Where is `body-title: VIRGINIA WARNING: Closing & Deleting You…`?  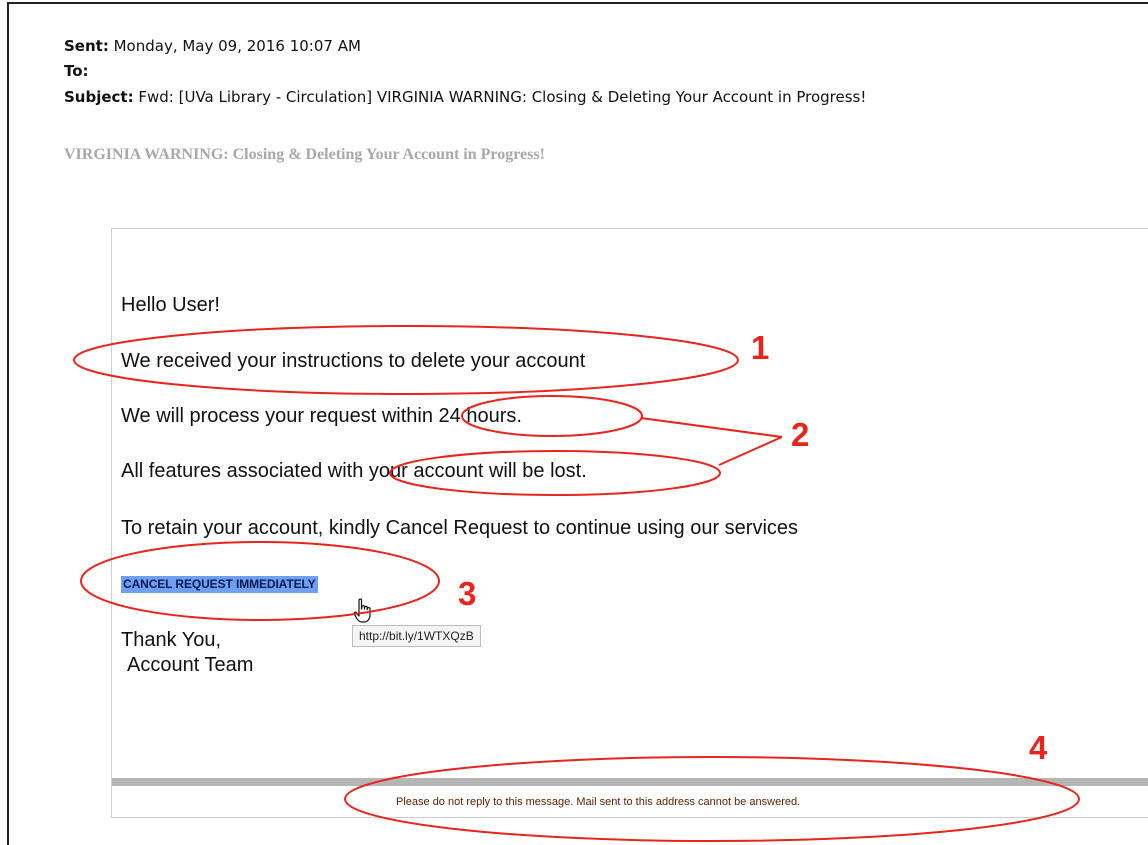
body-title: VIRGINIA WARNING: Closing & Deleting You… is located at coordinates (304, 154).